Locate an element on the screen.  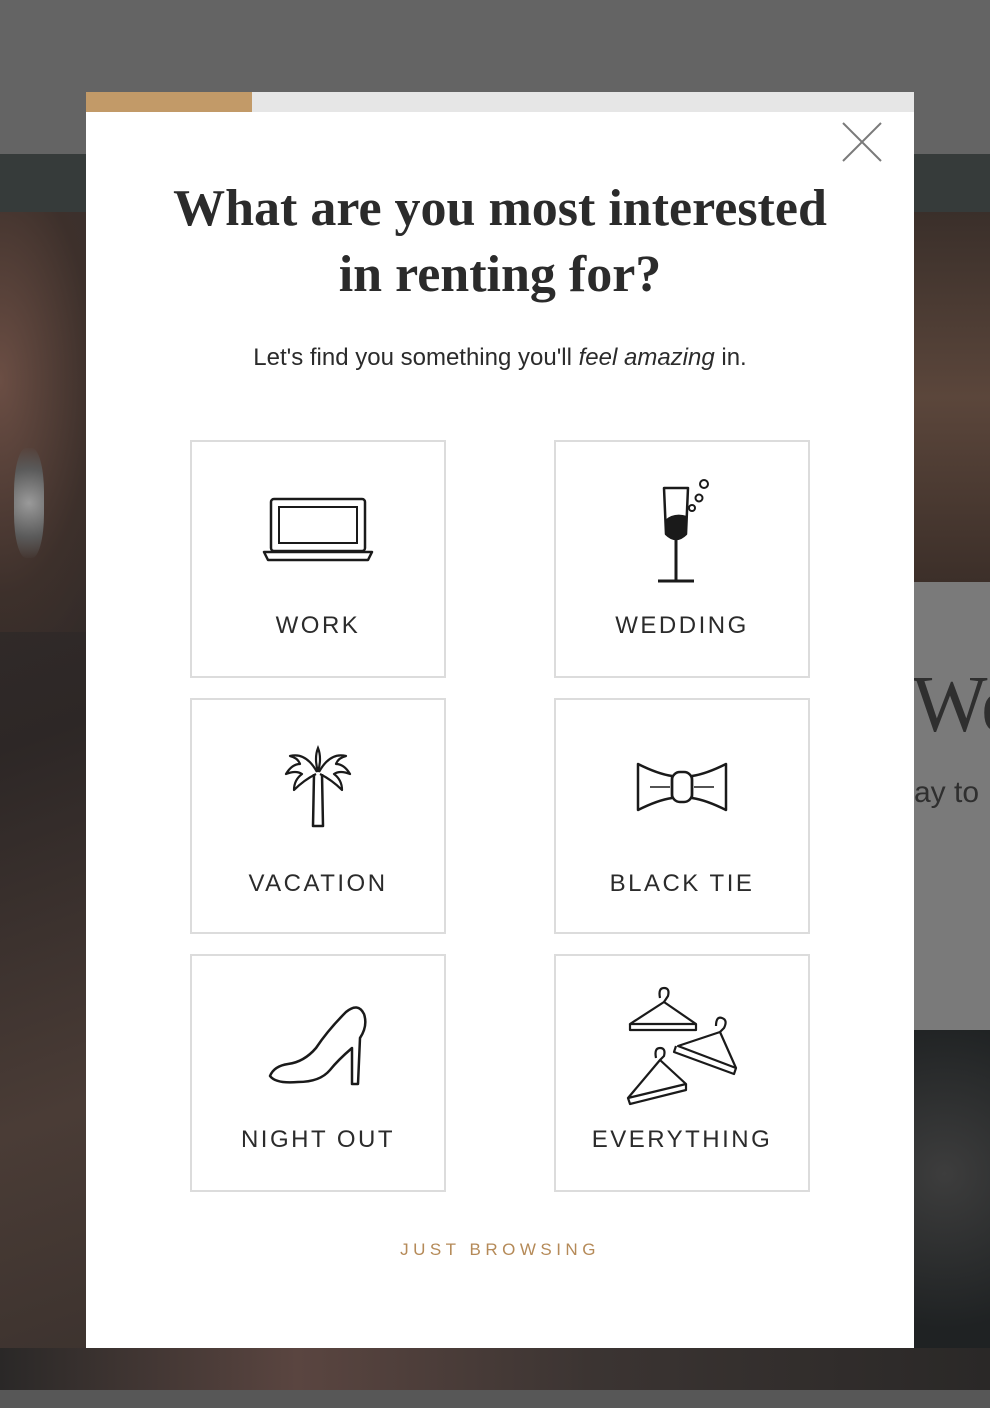
background-footer is located at coordinates (495, 1399).